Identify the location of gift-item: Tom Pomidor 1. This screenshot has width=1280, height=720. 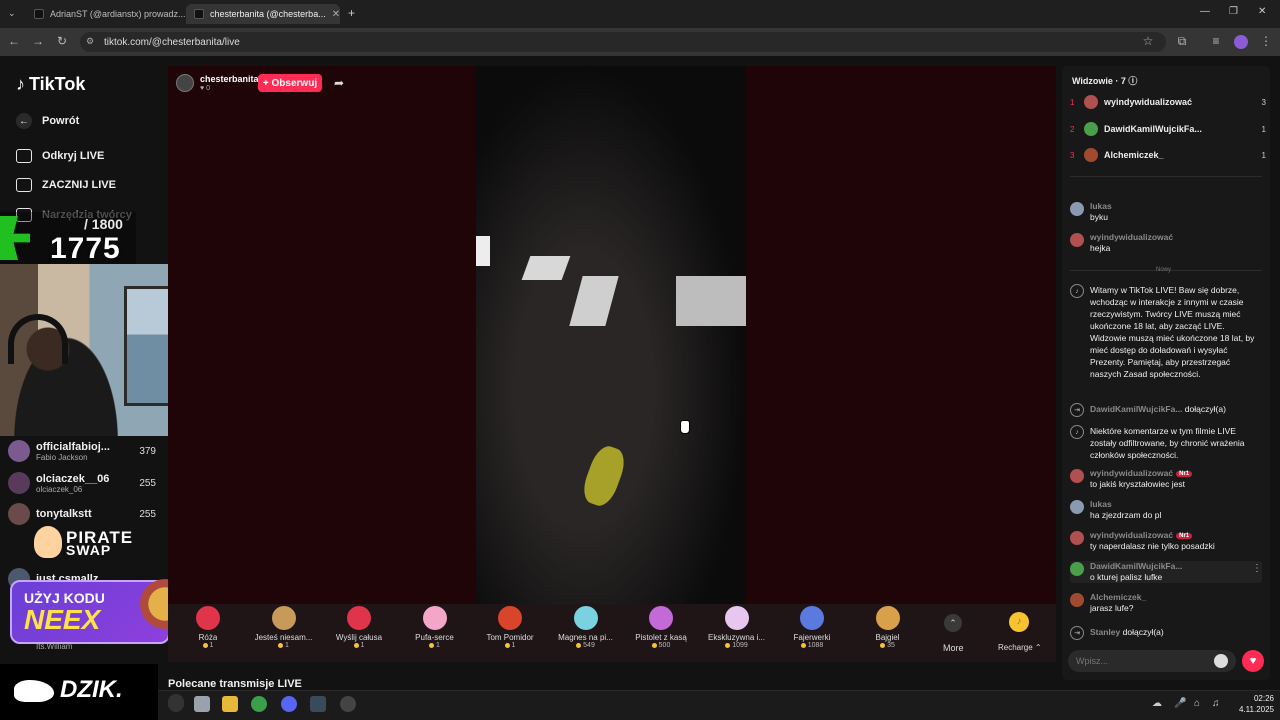
(510, 633).